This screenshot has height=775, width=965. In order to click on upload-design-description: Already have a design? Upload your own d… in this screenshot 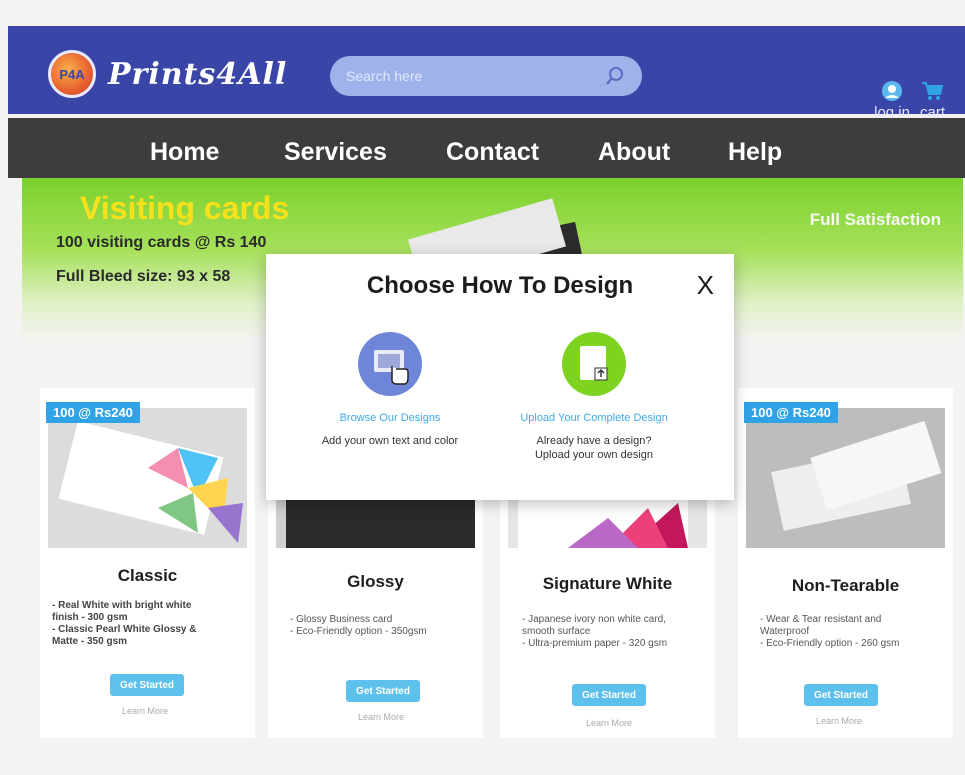, I will do `click(594, 448)`.